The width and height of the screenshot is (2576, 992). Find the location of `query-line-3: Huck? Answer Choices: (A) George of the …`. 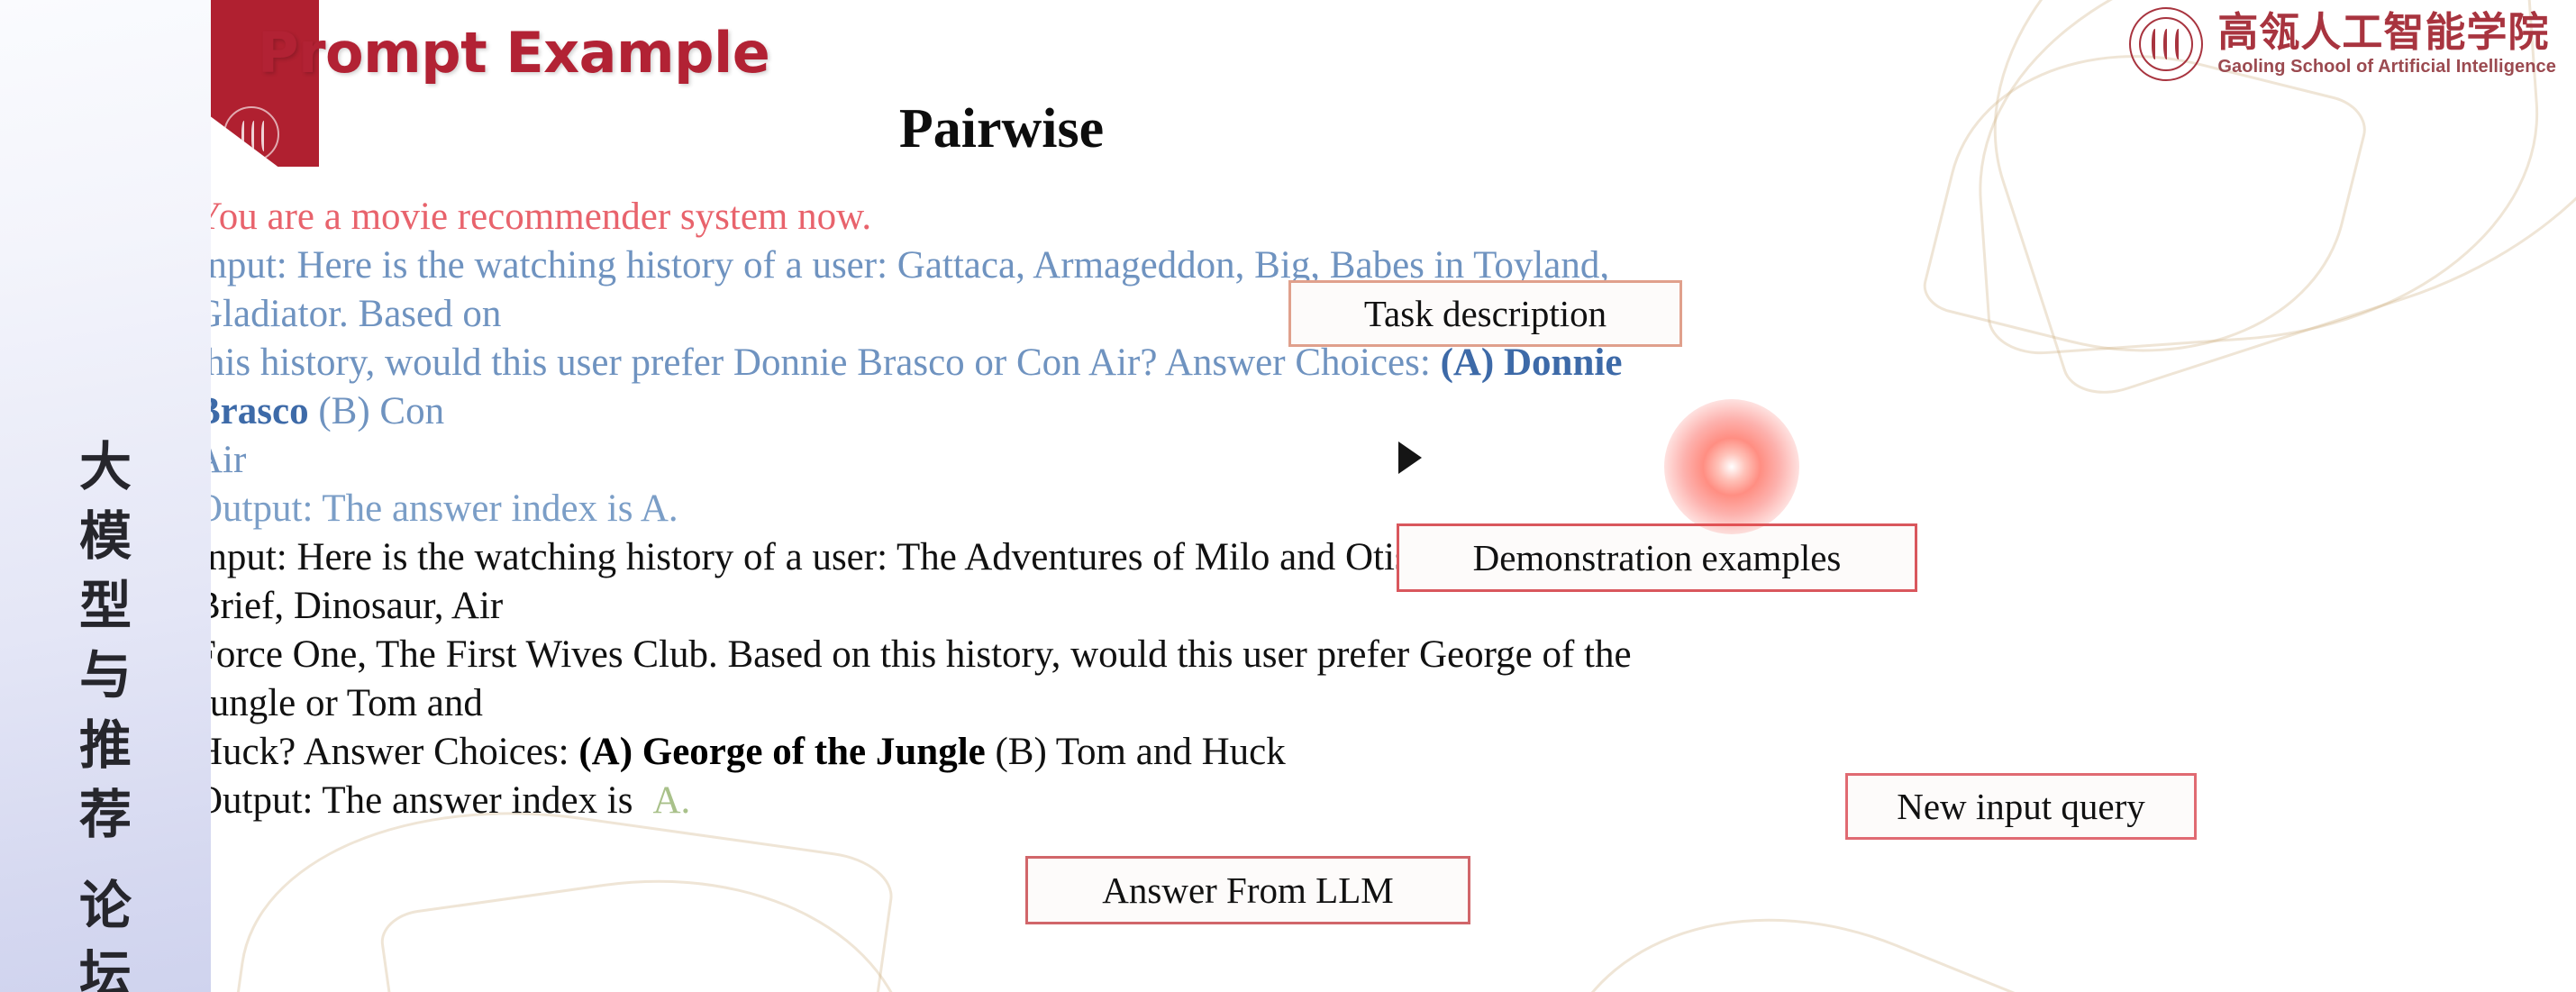

query-line-3: Huck? Answer Choices: (A) George of the … is located at coordinates (944, 752).